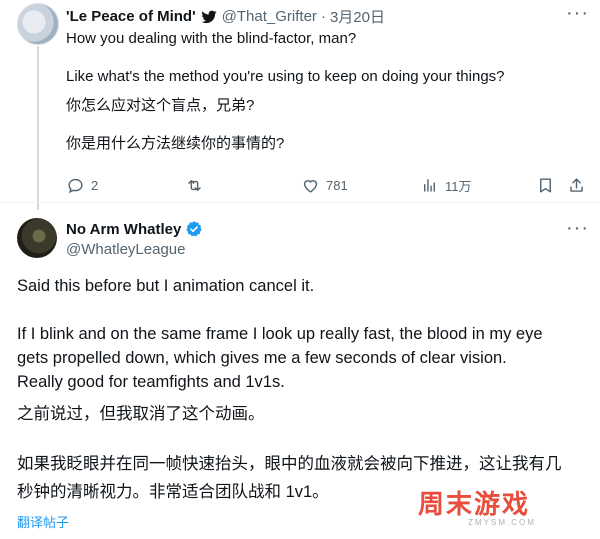  I want to click on tweet-text-line: 你怎么应对这个盲点，兄弟?, so click(160, 105).